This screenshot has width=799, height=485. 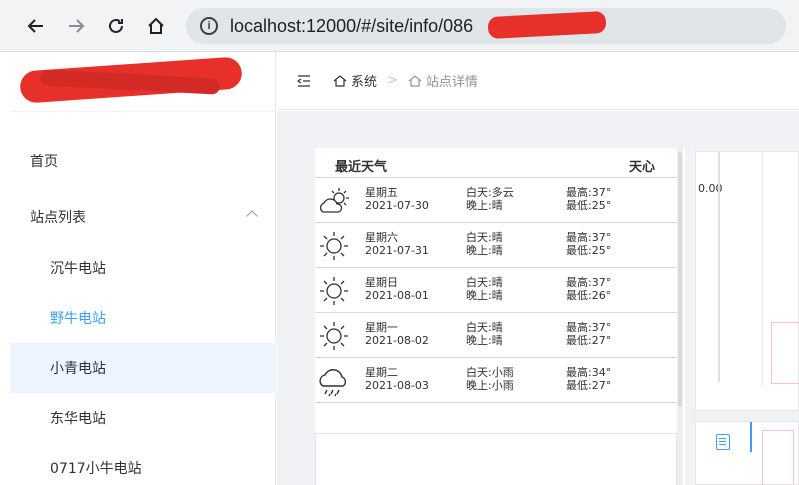 I want to click on sidebar-item-site: 小青电站, so click(x=143, y=368).